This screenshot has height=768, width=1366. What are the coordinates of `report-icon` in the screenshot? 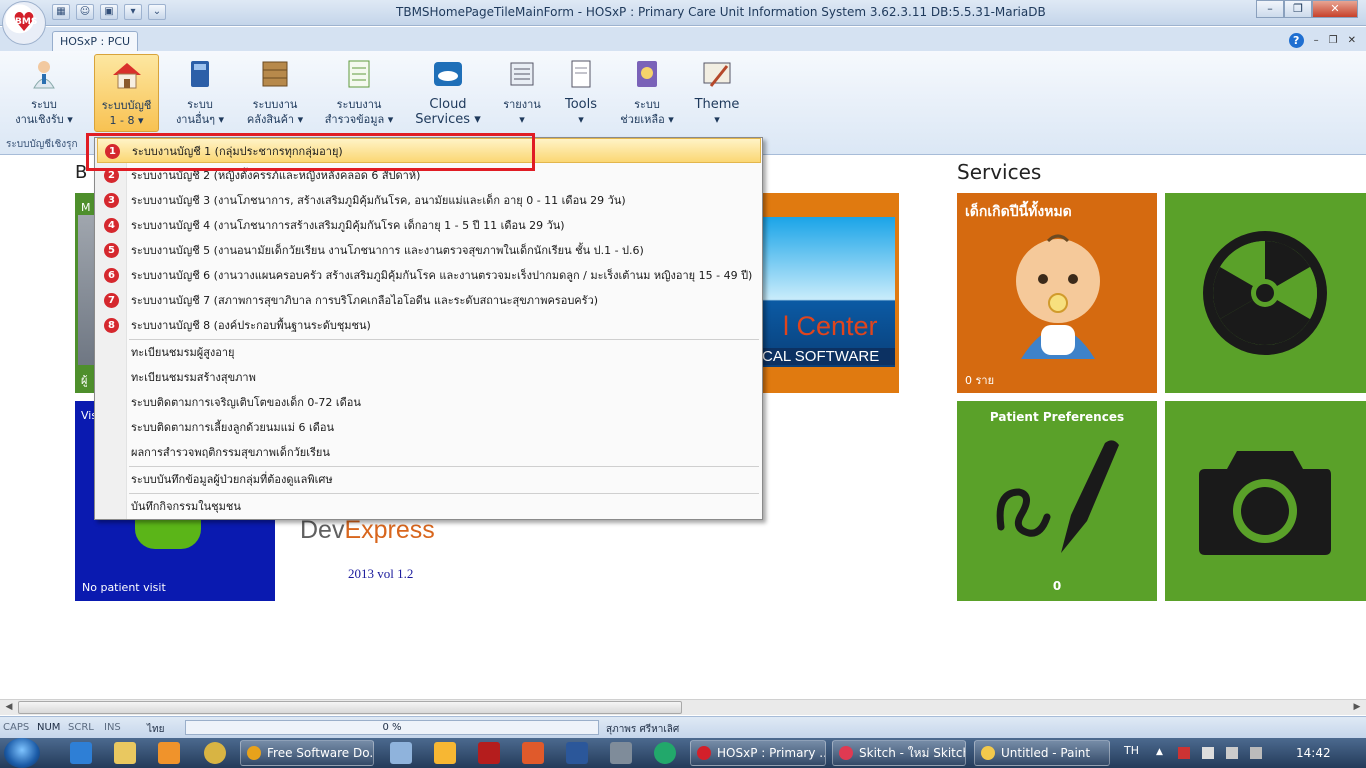 It's located at (522, 74).